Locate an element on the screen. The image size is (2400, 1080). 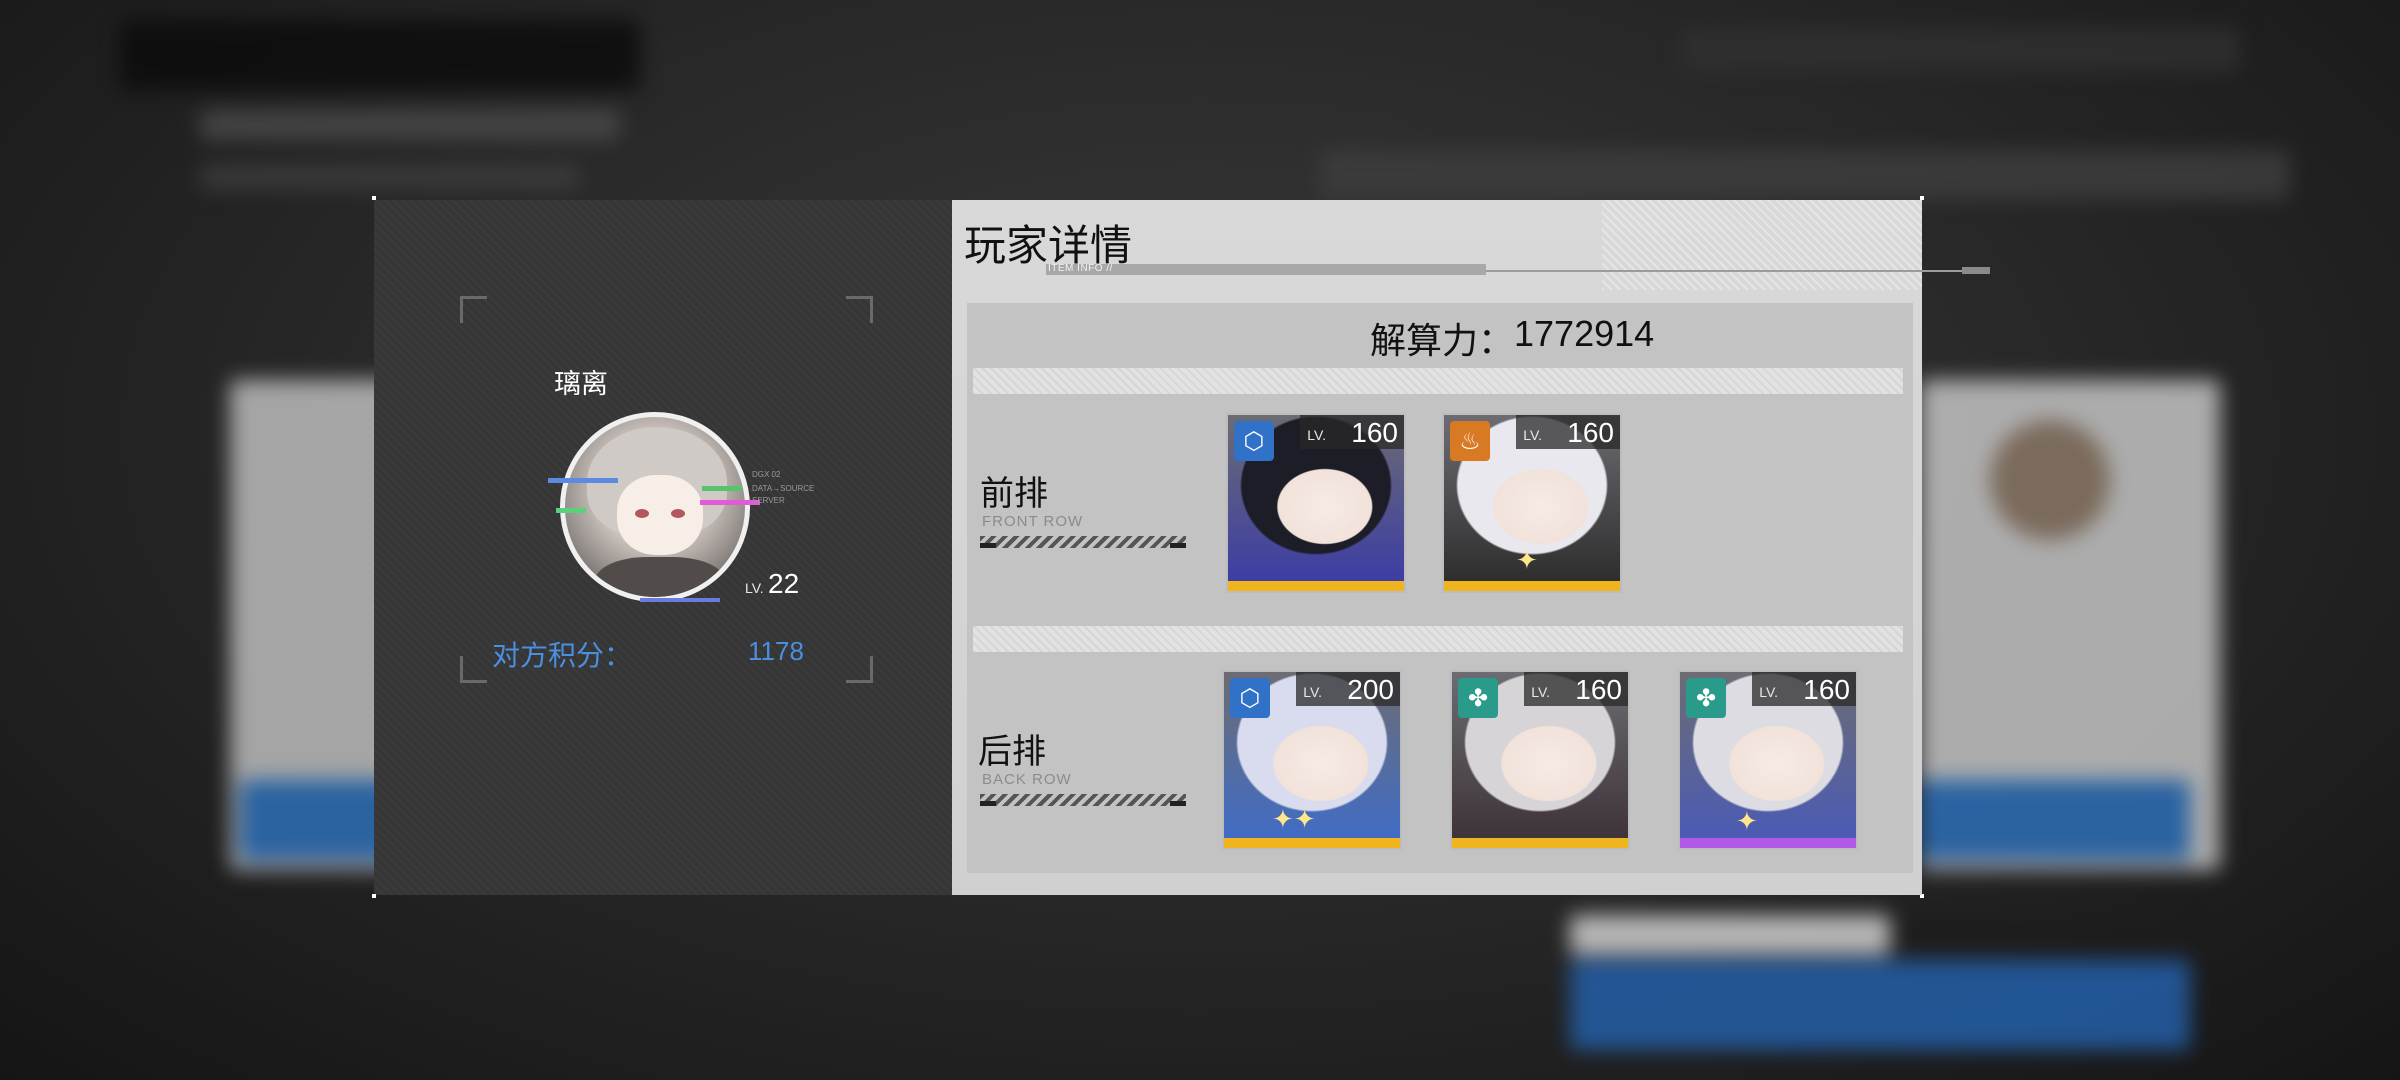
title-underline-end is located at coordinates (1976, 270).